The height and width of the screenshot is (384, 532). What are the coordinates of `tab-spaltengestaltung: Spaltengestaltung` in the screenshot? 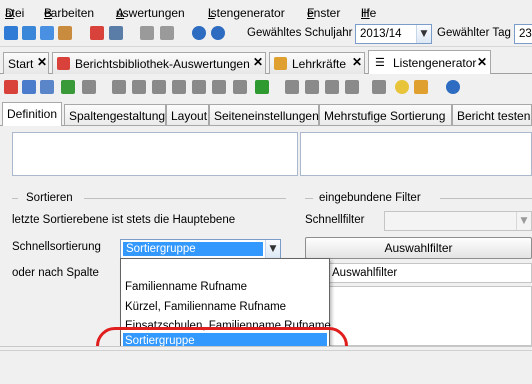 It's located at (115, 115).